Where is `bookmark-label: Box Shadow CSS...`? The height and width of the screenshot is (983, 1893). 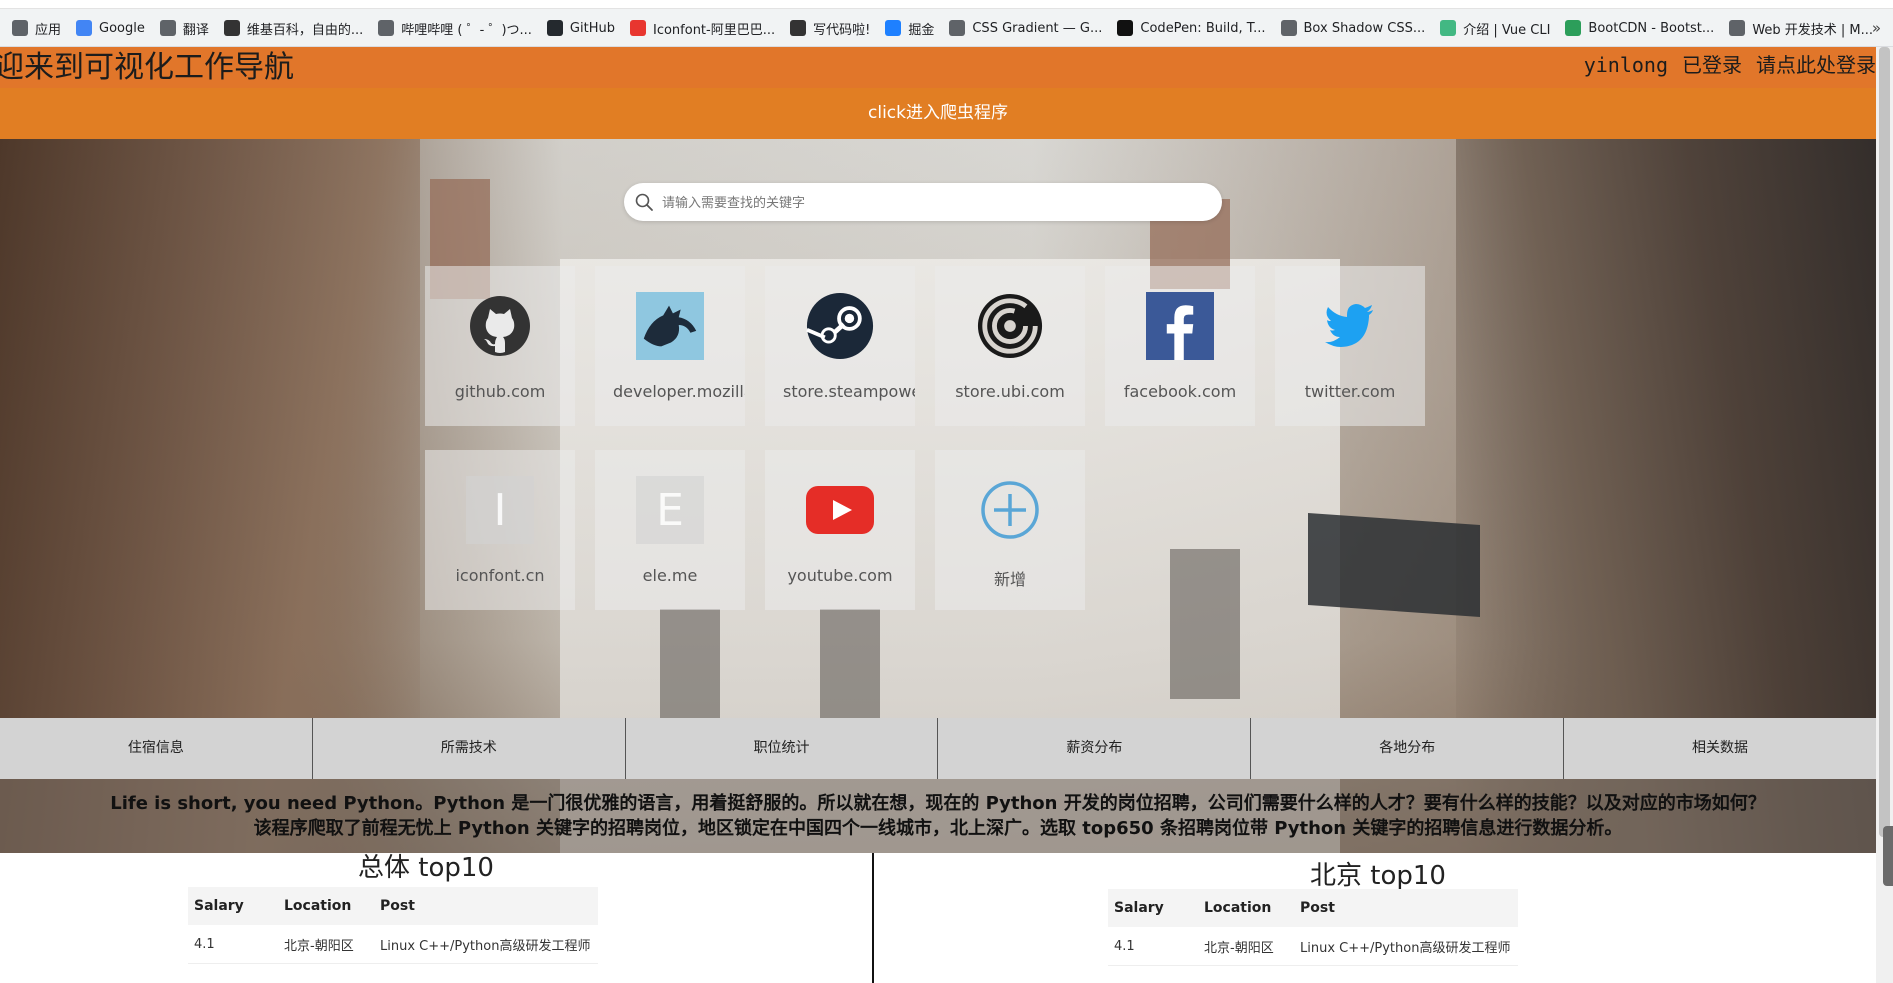
bookmark-label: Box Shadow CSS... is located at coordinates (1364, 28).